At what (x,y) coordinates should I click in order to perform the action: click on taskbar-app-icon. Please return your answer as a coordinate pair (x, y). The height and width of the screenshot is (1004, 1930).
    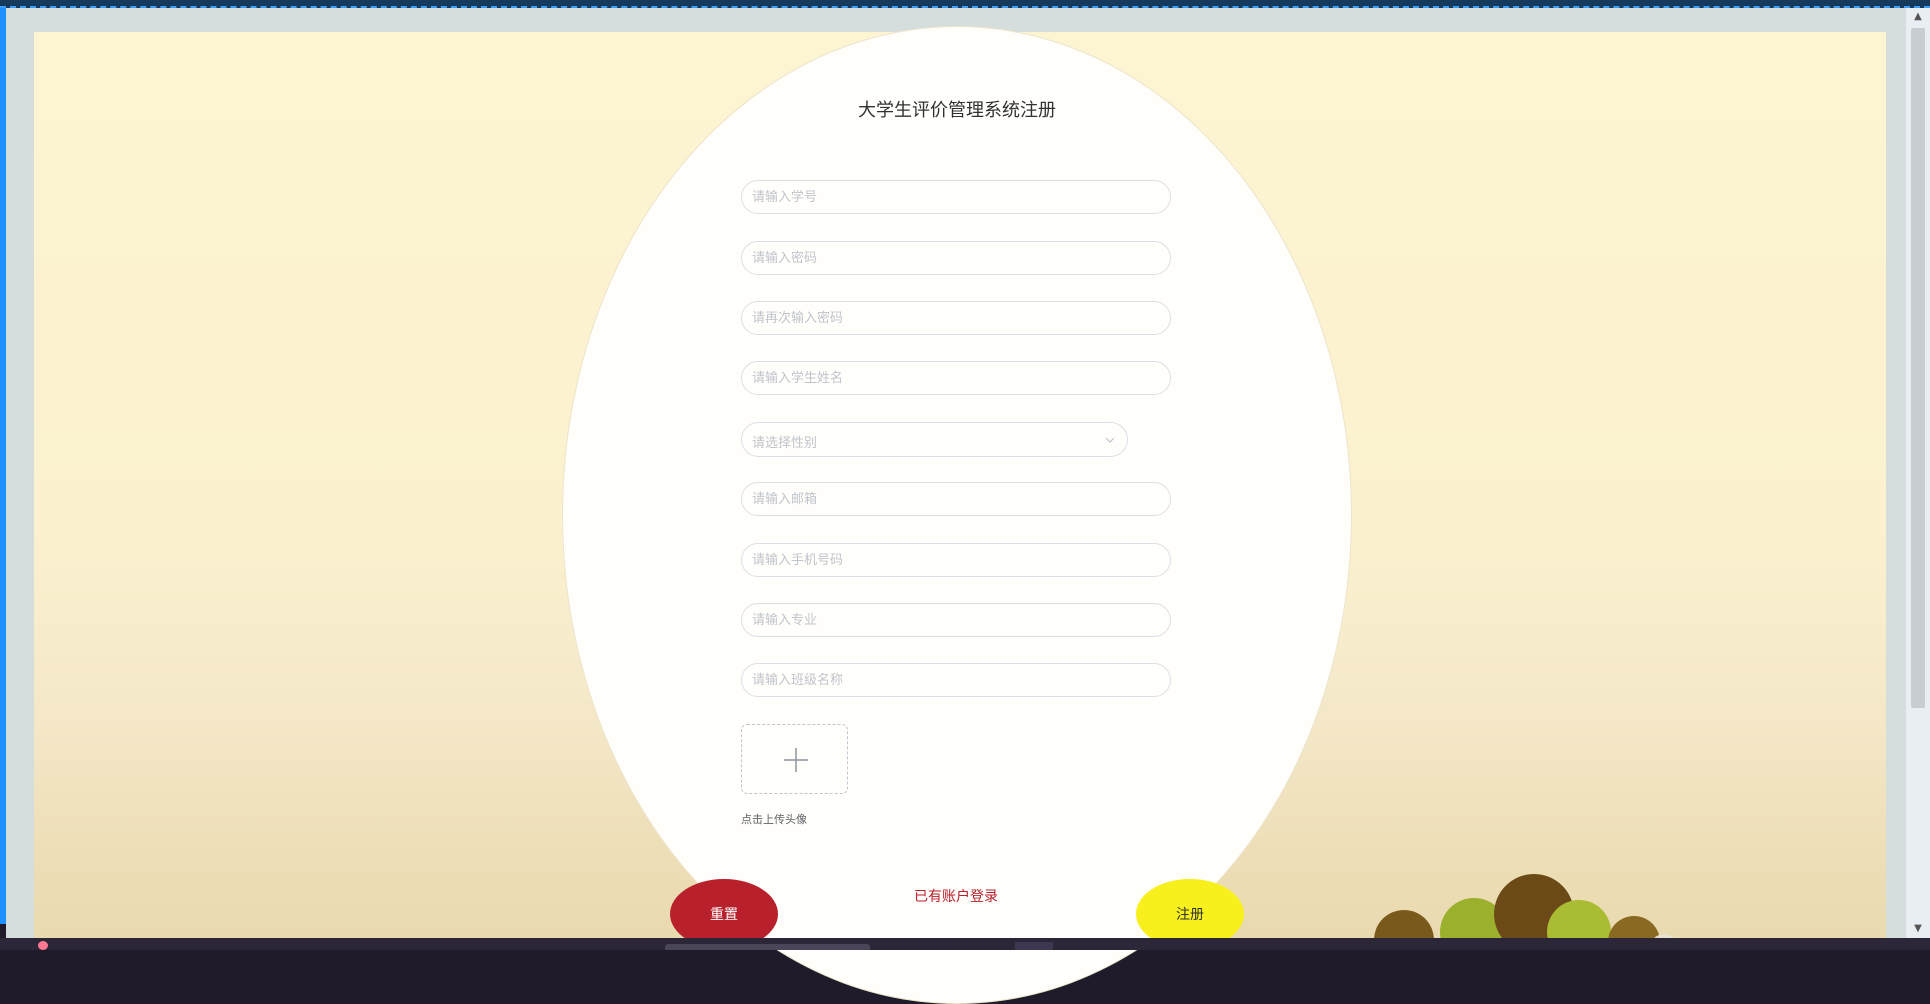
    Looking at the image, I should click on (43, 945).